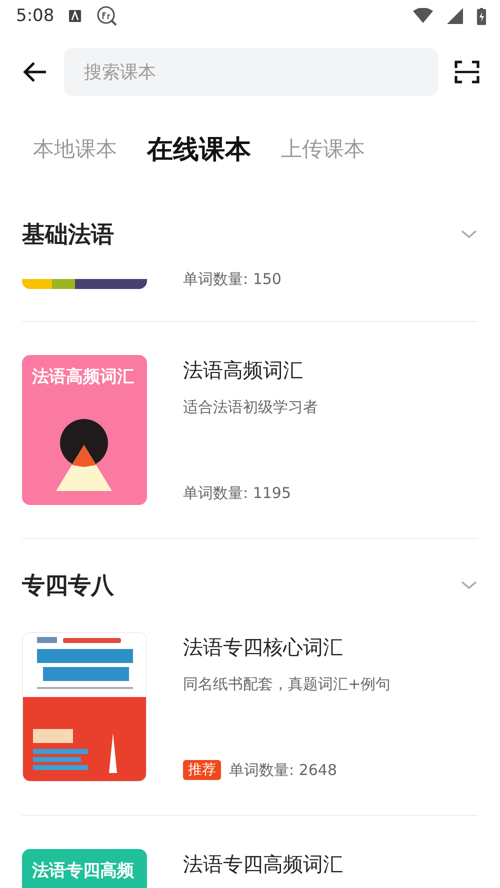 The width and height of the screenshot is (500, 888). What do you see at coordinates (251, 72) in the screenshot?
I see `search-field: 搜索课本` at bounding box center [251, 72].